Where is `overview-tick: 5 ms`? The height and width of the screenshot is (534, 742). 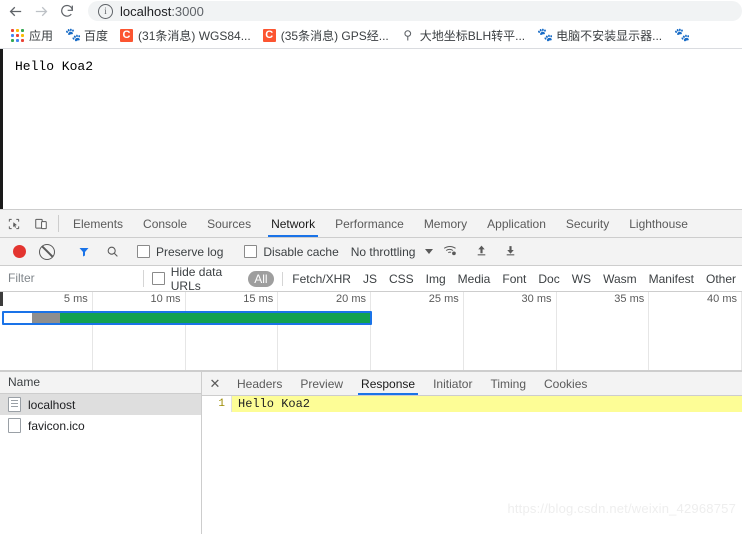
overview-tick: 5 ms is located at coordinates (46, 331).